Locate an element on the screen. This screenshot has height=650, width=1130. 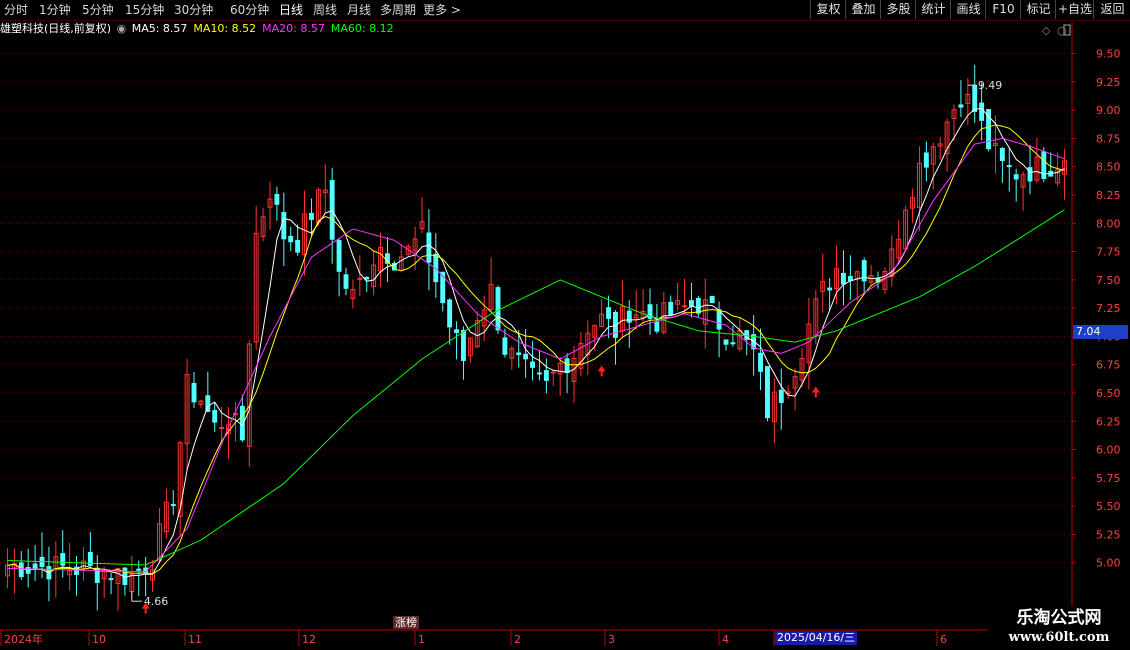
watermark-title: 乐淘公式网 is located at coordinates (1059, 618).